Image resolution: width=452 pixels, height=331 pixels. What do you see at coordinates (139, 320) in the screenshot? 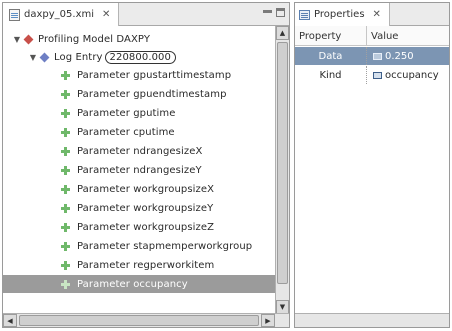
I see `horizontal-scroll-thumb` at bounding box center [139, 320].